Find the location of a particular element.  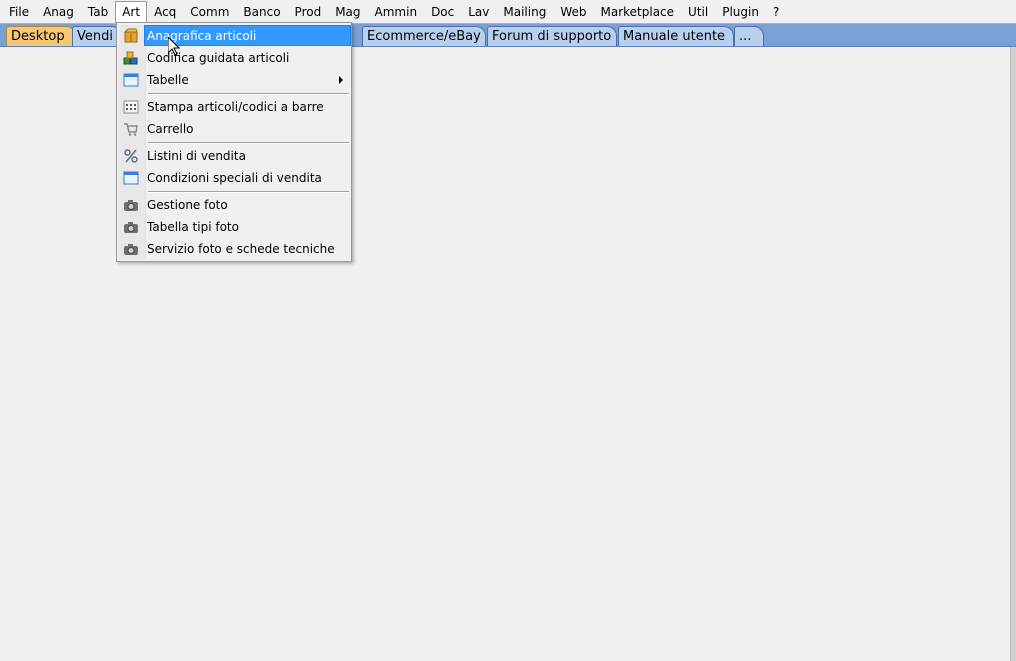

menu-item-label: Tabella tipi foto is located at coordinates (193, 227).